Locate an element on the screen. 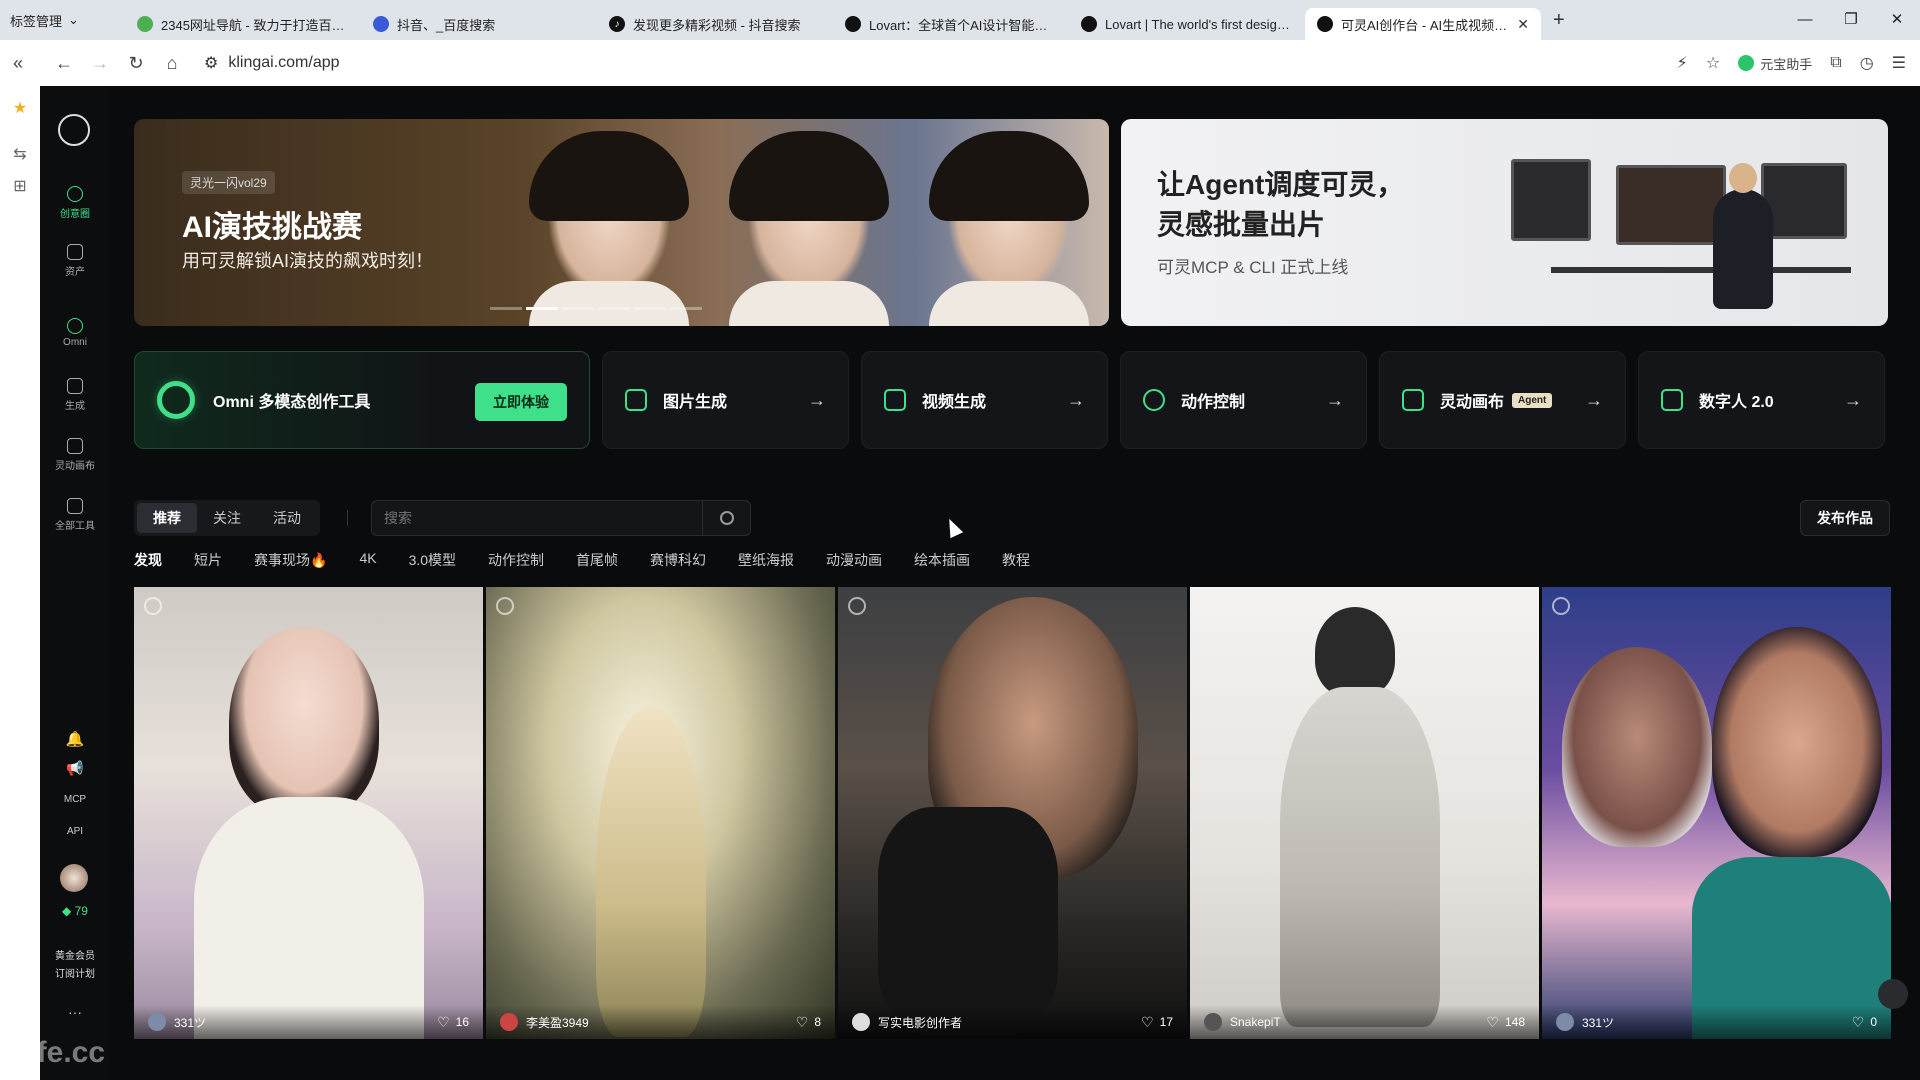 This screenshot has height=1080, width=1920. author-name: 写实电影创作者 is located at coordinates (1009, 1022).